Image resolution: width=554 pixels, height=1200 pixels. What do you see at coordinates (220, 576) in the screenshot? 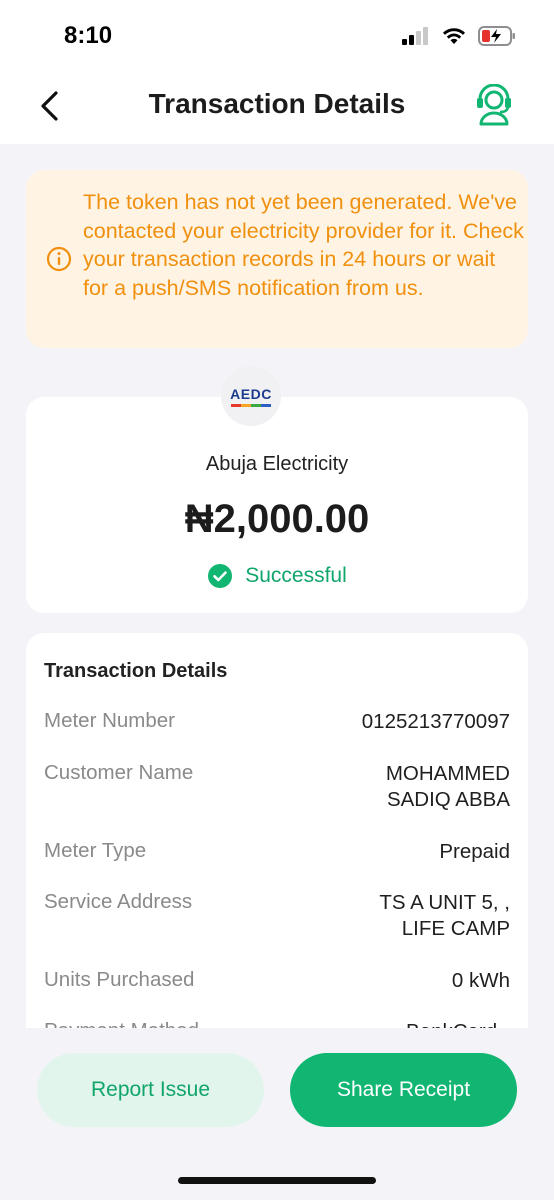
I see `check-circle-icon` at bounding box center [220, 576].